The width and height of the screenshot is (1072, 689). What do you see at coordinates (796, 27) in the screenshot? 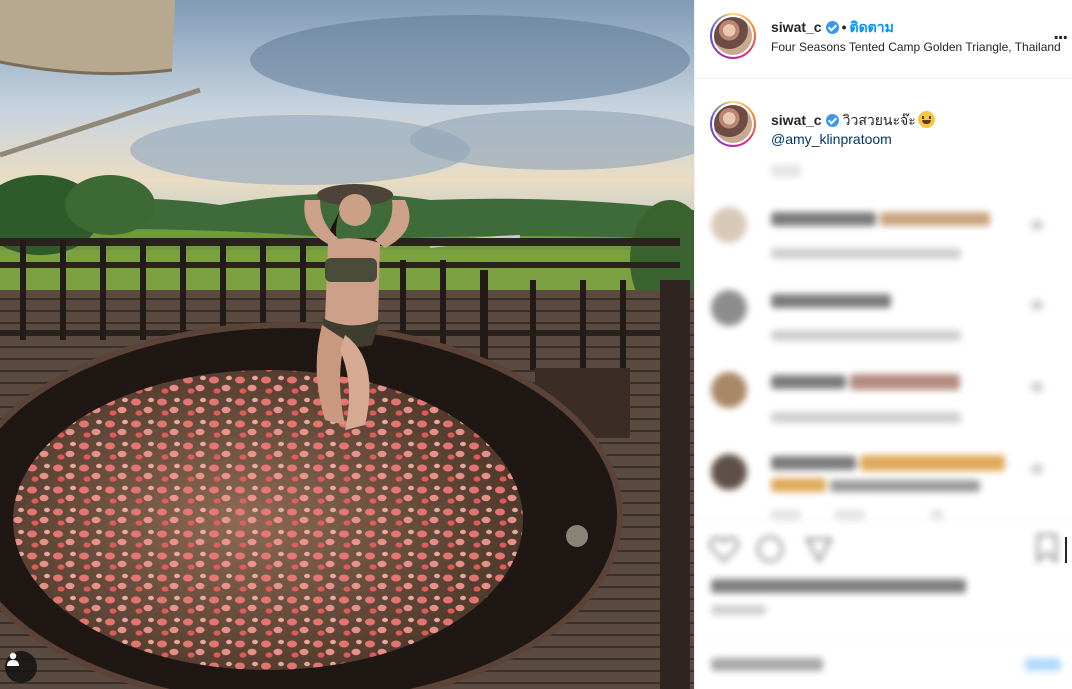
I see `header-username: siwat_c` at bounding box center [796, 27].